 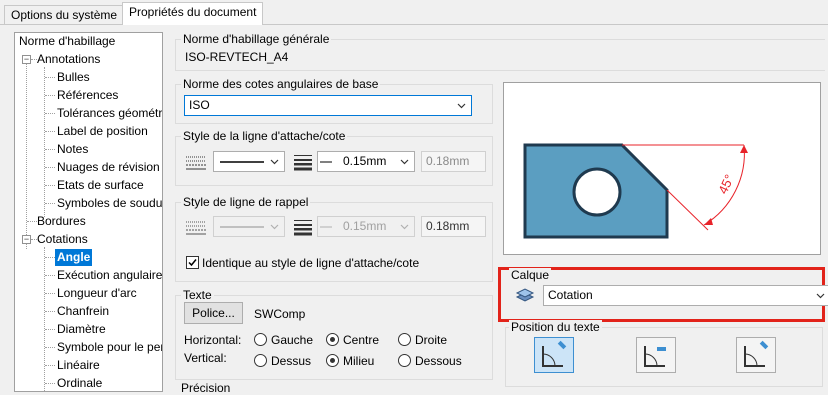 I want to click on radio-droite-label: Droite, so click(x=431, y=340).